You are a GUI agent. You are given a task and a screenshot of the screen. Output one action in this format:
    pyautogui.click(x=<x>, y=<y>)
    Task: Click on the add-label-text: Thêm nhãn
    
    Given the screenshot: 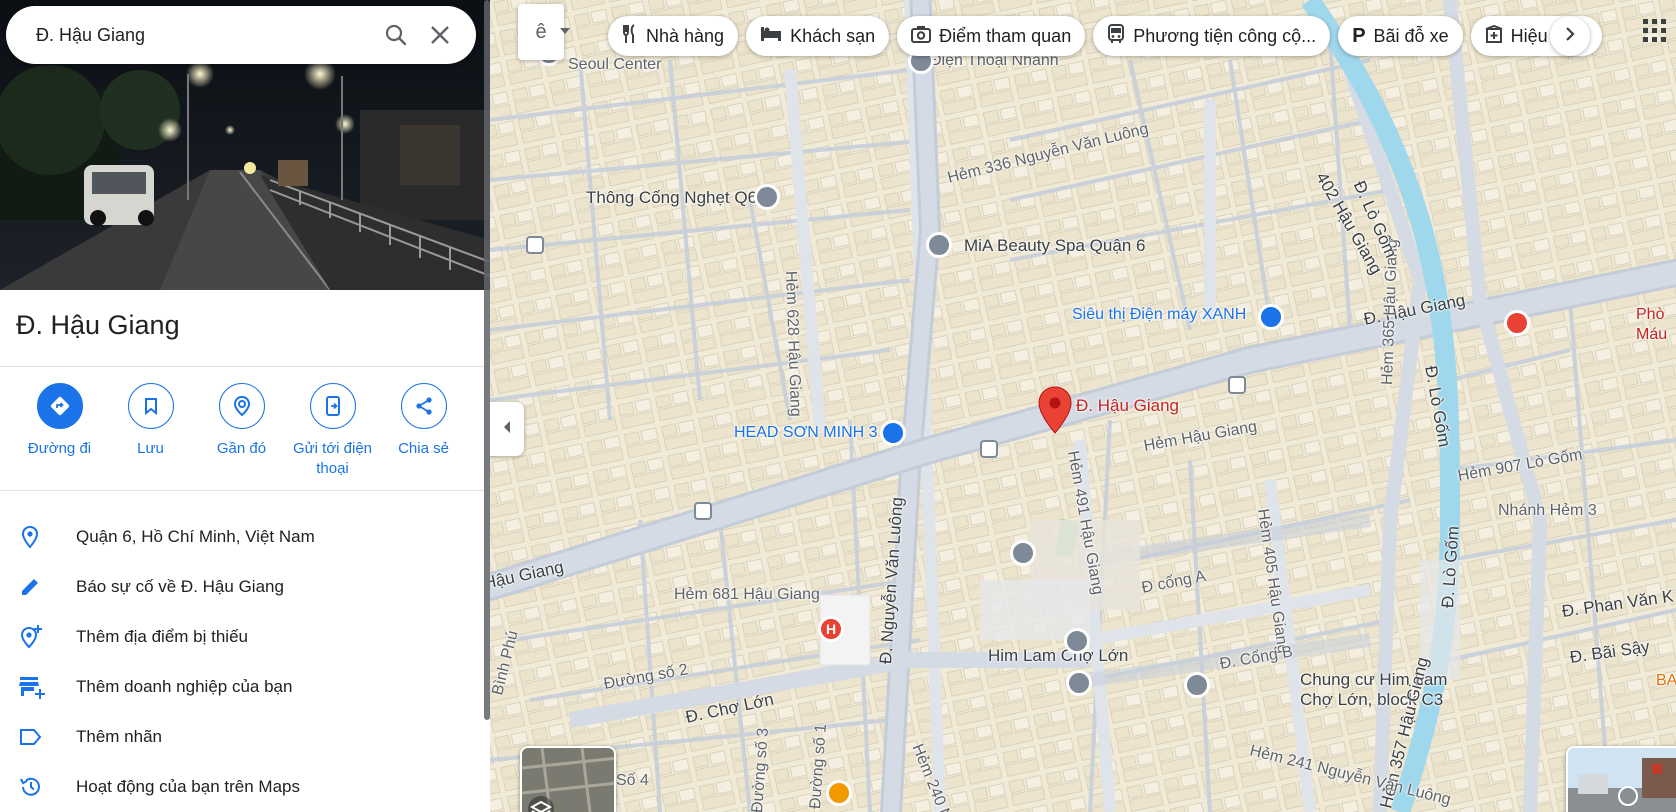 What is the action you would take?
    pyautogui.click(x=119, y=736)
    